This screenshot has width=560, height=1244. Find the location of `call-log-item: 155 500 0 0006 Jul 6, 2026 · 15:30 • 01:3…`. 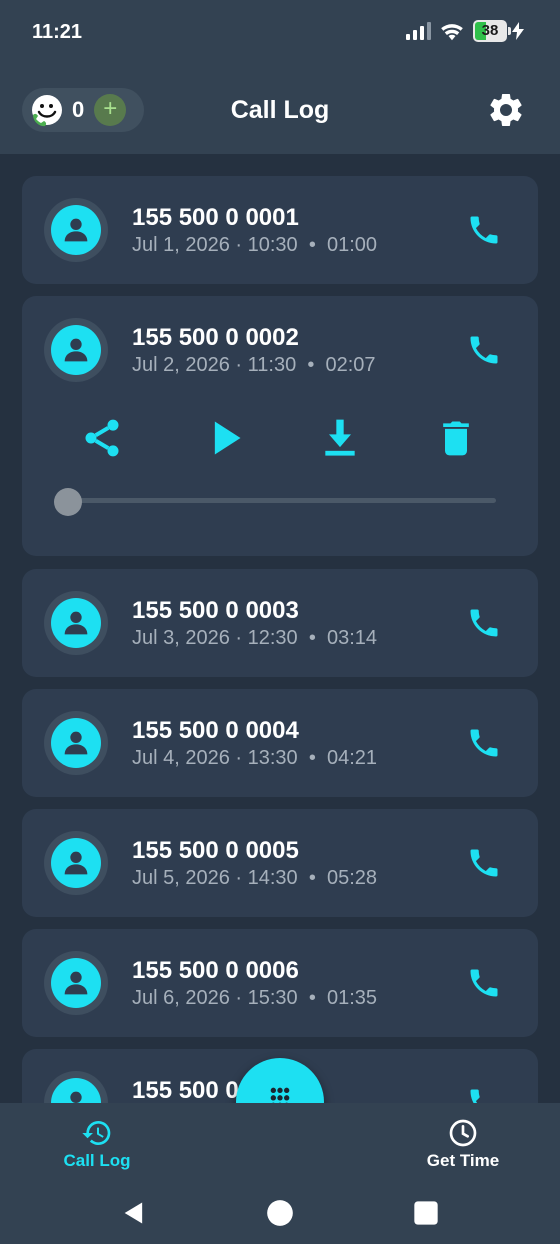

call-log-item: 155 500 0 0006 Jul 6, 2026 · 15:30 • 01:3… is located at coordinates (280, 983).